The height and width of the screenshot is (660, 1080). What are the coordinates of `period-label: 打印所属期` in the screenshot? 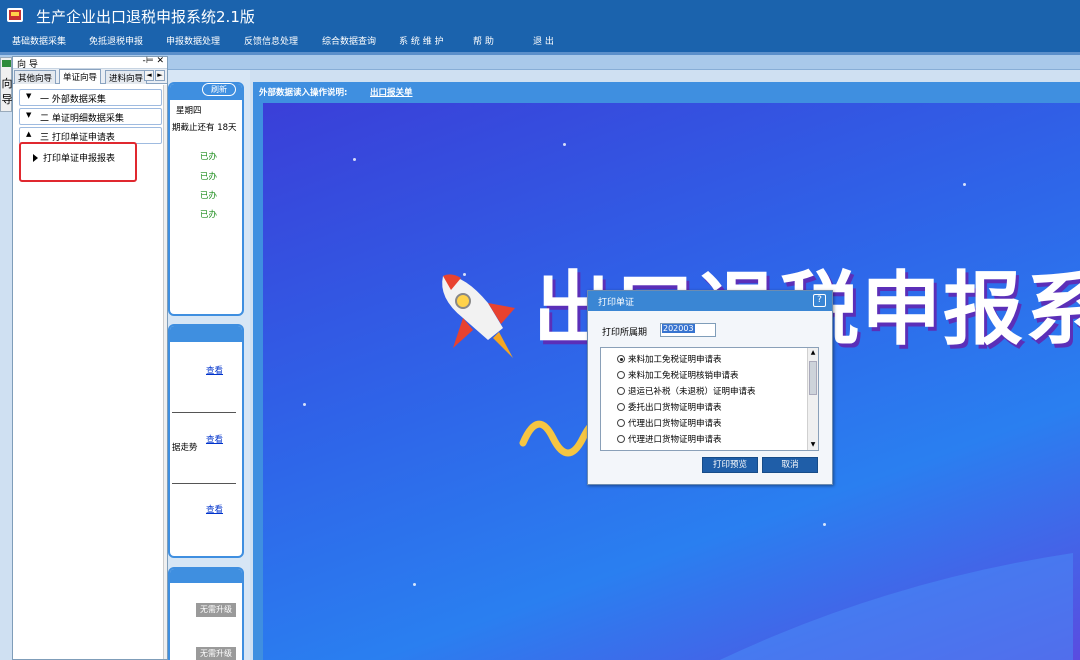 It's located at (625, 333).